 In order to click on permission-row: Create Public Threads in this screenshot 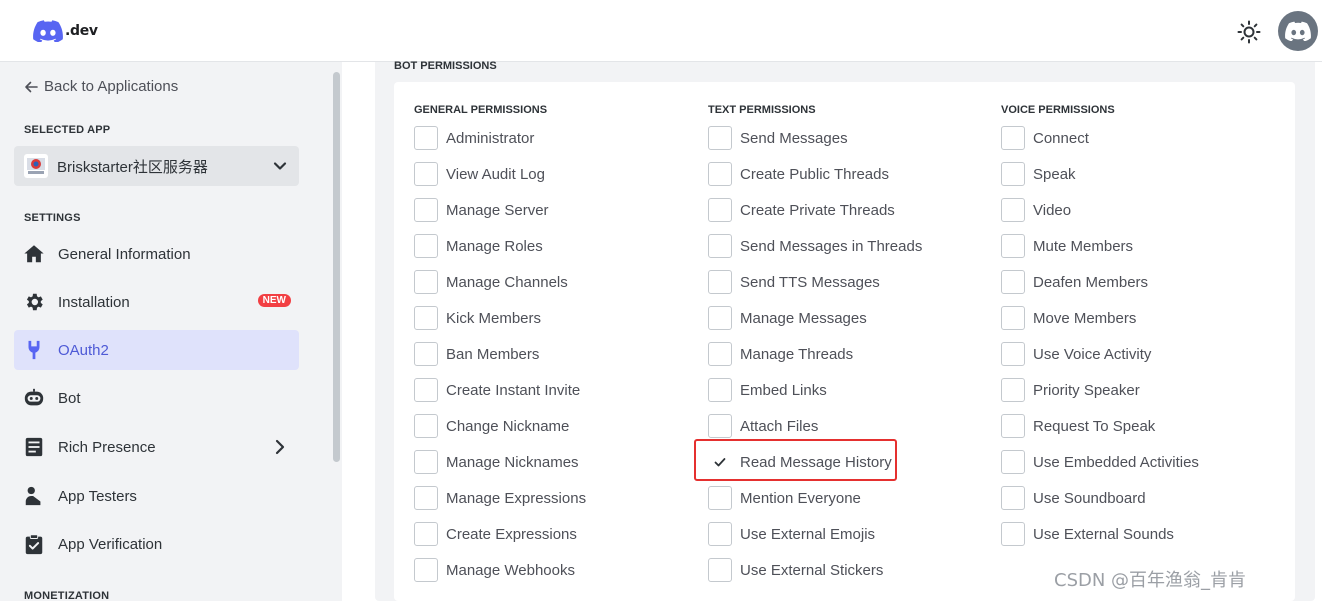, I will do `click(798, 174)`.